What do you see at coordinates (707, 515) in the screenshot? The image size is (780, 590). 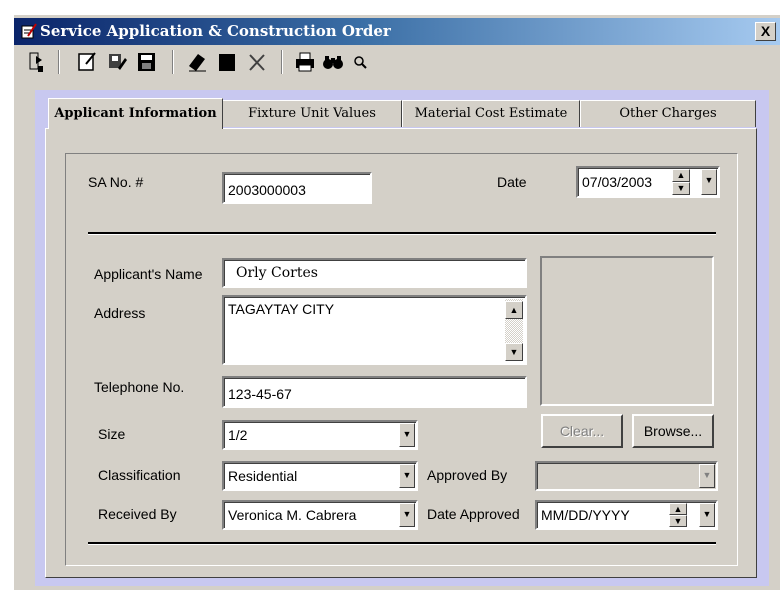 I see `date-approved-dropdown-button: ▼` at bounding box center [707, 515].